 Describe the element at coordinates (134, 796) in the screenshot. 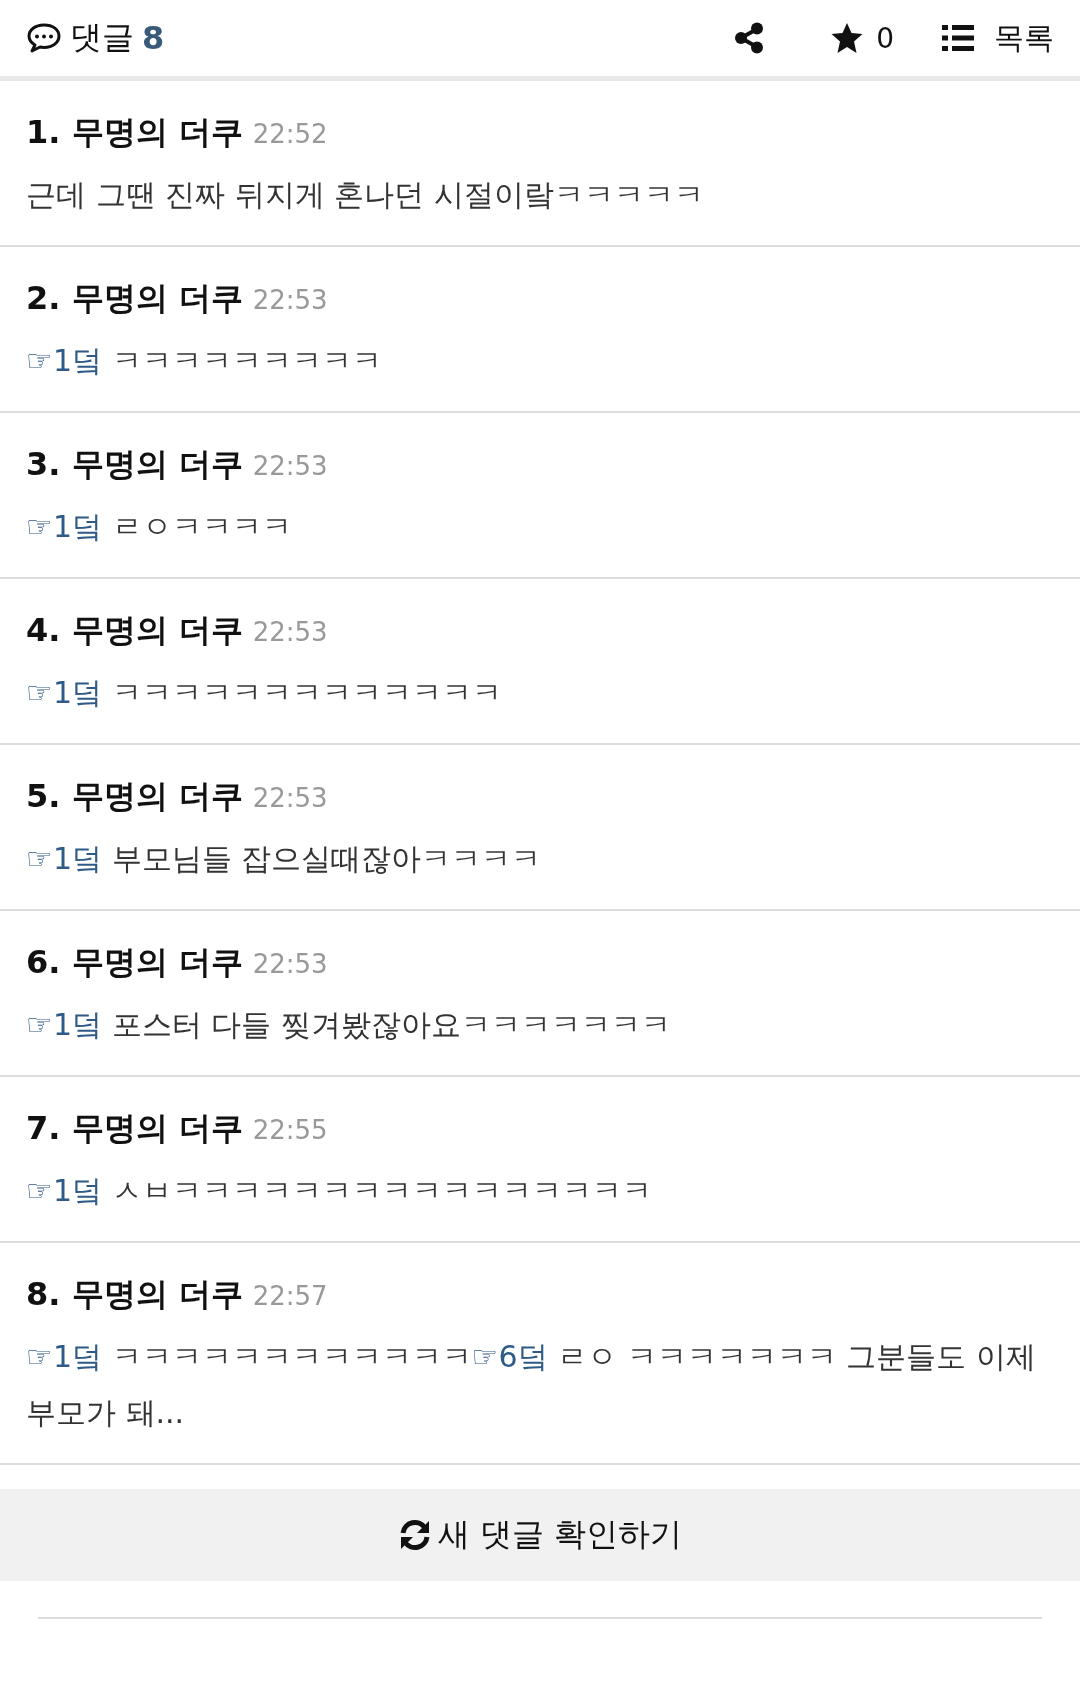

I see `comment-author: 5. 무명의 더쿠` at that location.